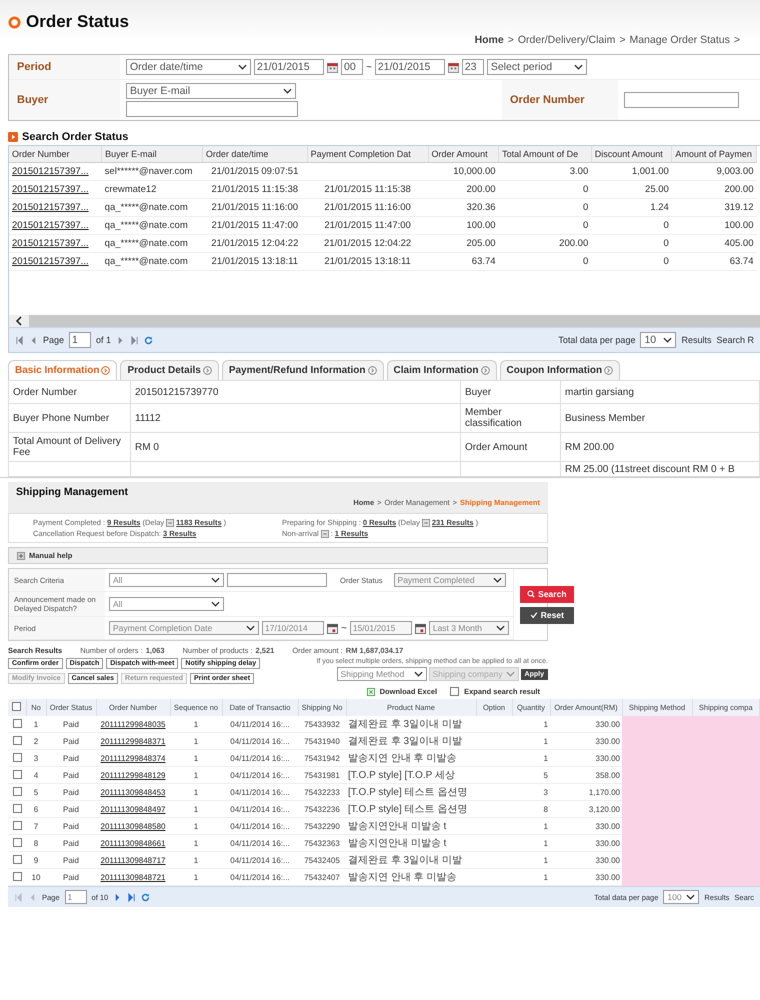  Describe the element at coordinates (397, 826) in the screenshot. I see `table-cell: 발송지연안내 미발송 t` at that location.